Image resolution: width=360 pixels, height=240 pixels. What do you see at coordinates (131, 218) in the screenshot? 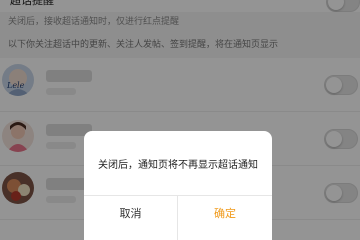
I see `cancel-button: 取消` at bounding box center [131, 218].